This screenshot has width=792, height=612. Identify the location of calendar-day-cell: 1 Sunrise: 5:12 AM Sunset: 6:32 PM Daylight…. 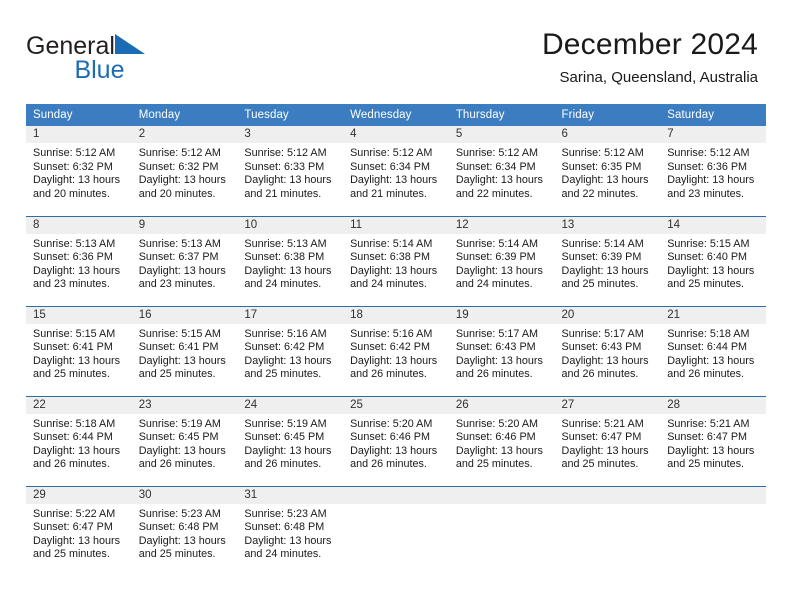
(79, 171).